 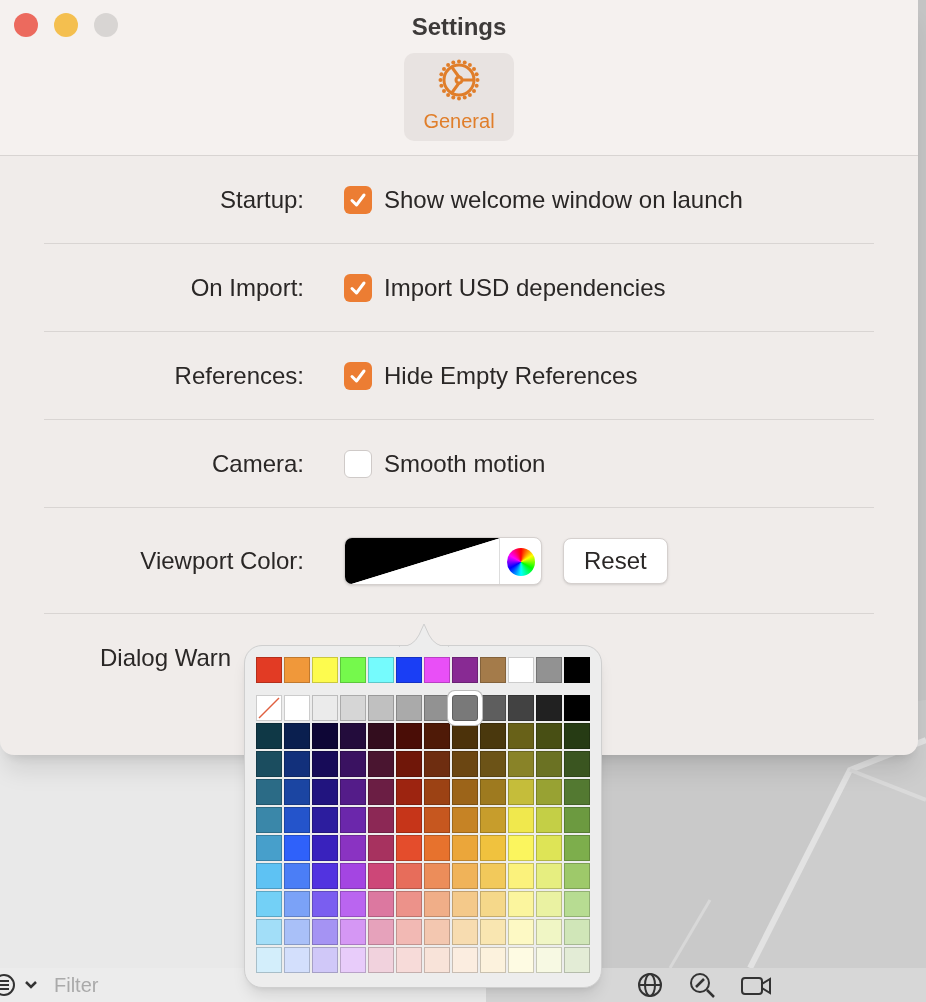 I want to click on no-color-swatch, so click(x=269, y=708).